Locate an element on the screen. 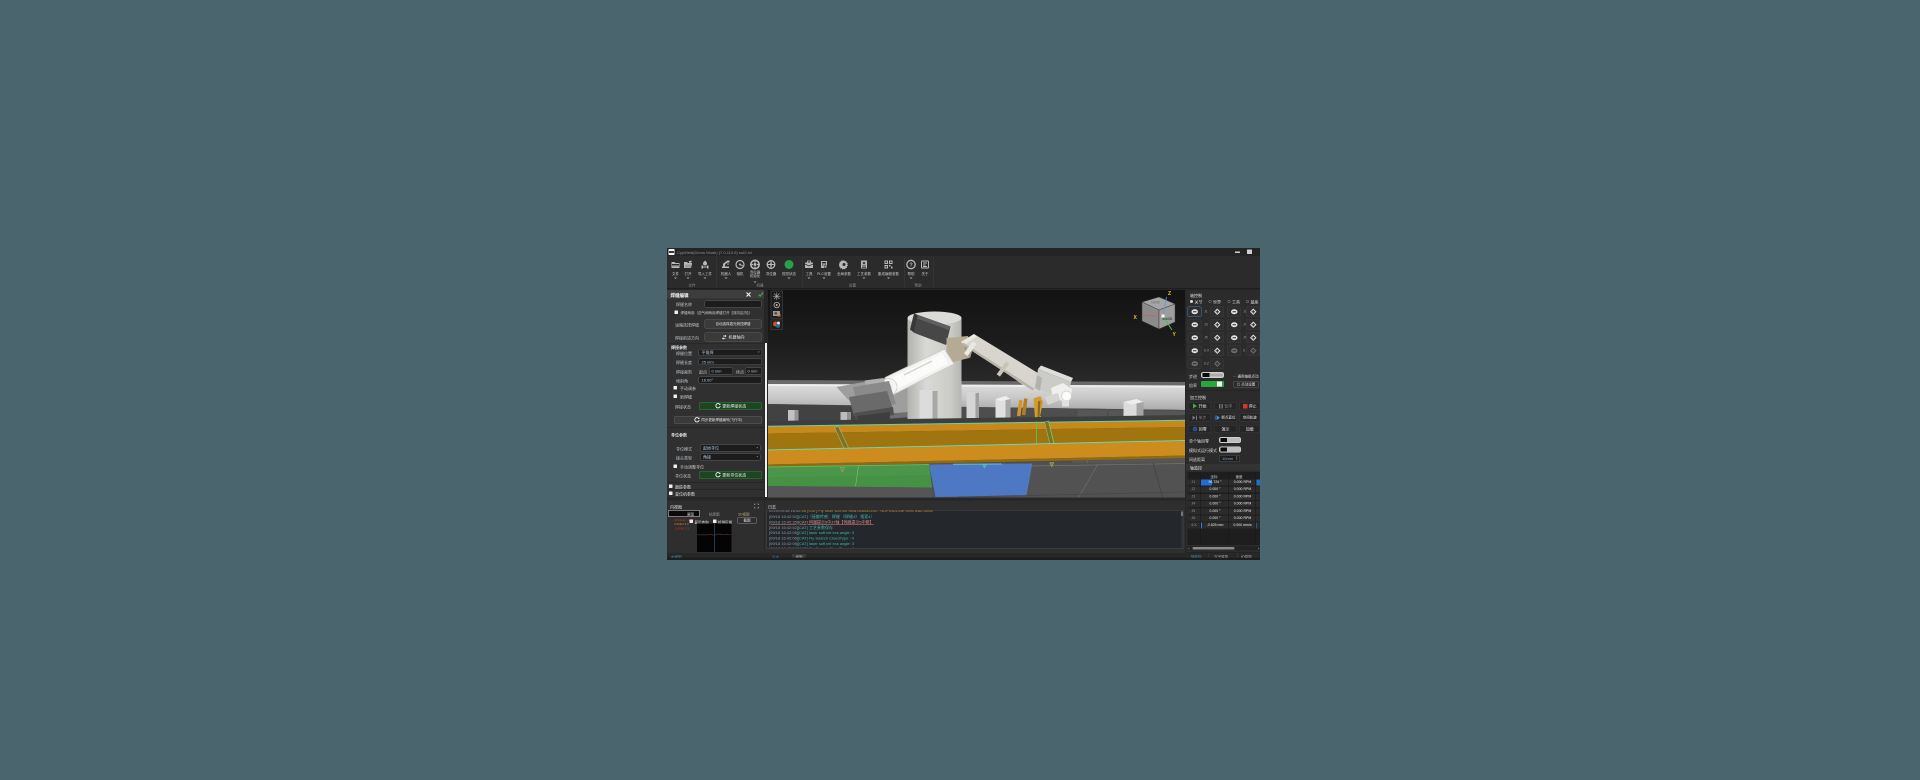 Image resolution: width=1920 pixels, height=780 pixels. svg-text: VIEW is located at coordinates (1155, 303).